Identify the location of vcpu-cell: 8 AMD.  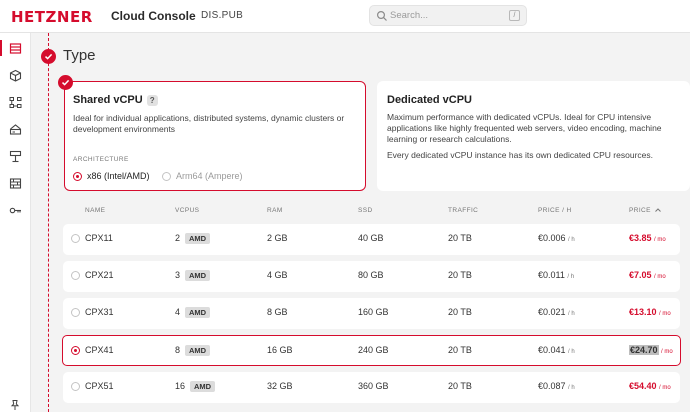
(193, 350).